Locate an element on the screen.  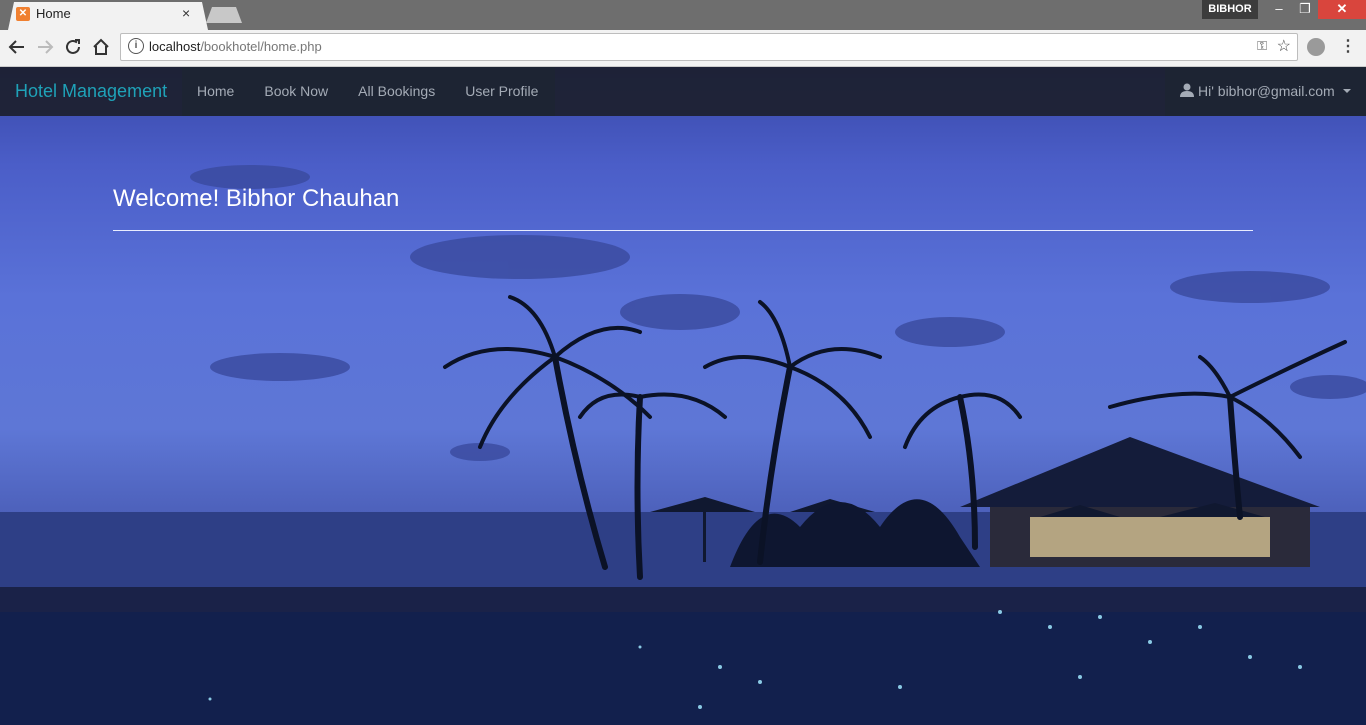
url-text: localhost/bookhotel/home.php is located at coordinates (235, 46).